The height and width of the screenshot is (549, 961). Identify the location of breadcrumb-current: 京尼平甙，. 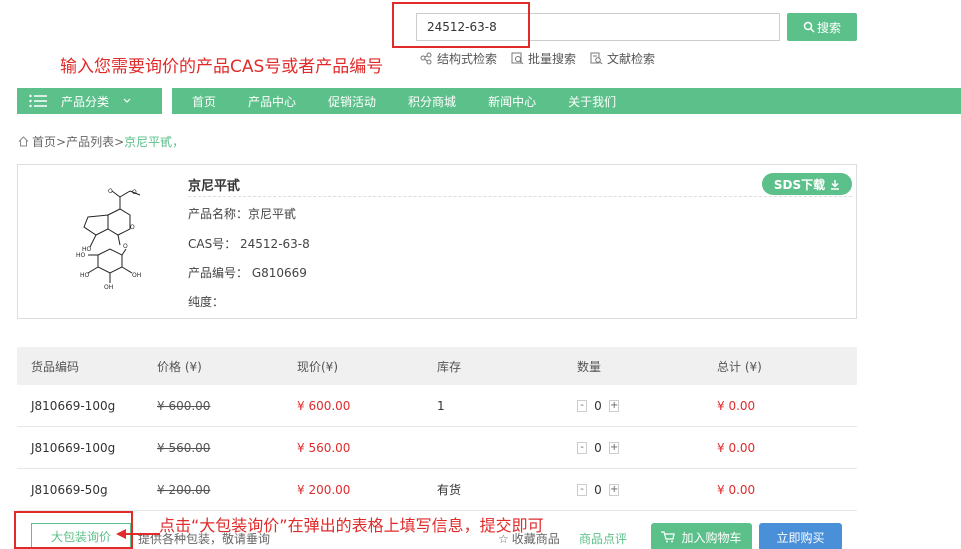
(154, 142).